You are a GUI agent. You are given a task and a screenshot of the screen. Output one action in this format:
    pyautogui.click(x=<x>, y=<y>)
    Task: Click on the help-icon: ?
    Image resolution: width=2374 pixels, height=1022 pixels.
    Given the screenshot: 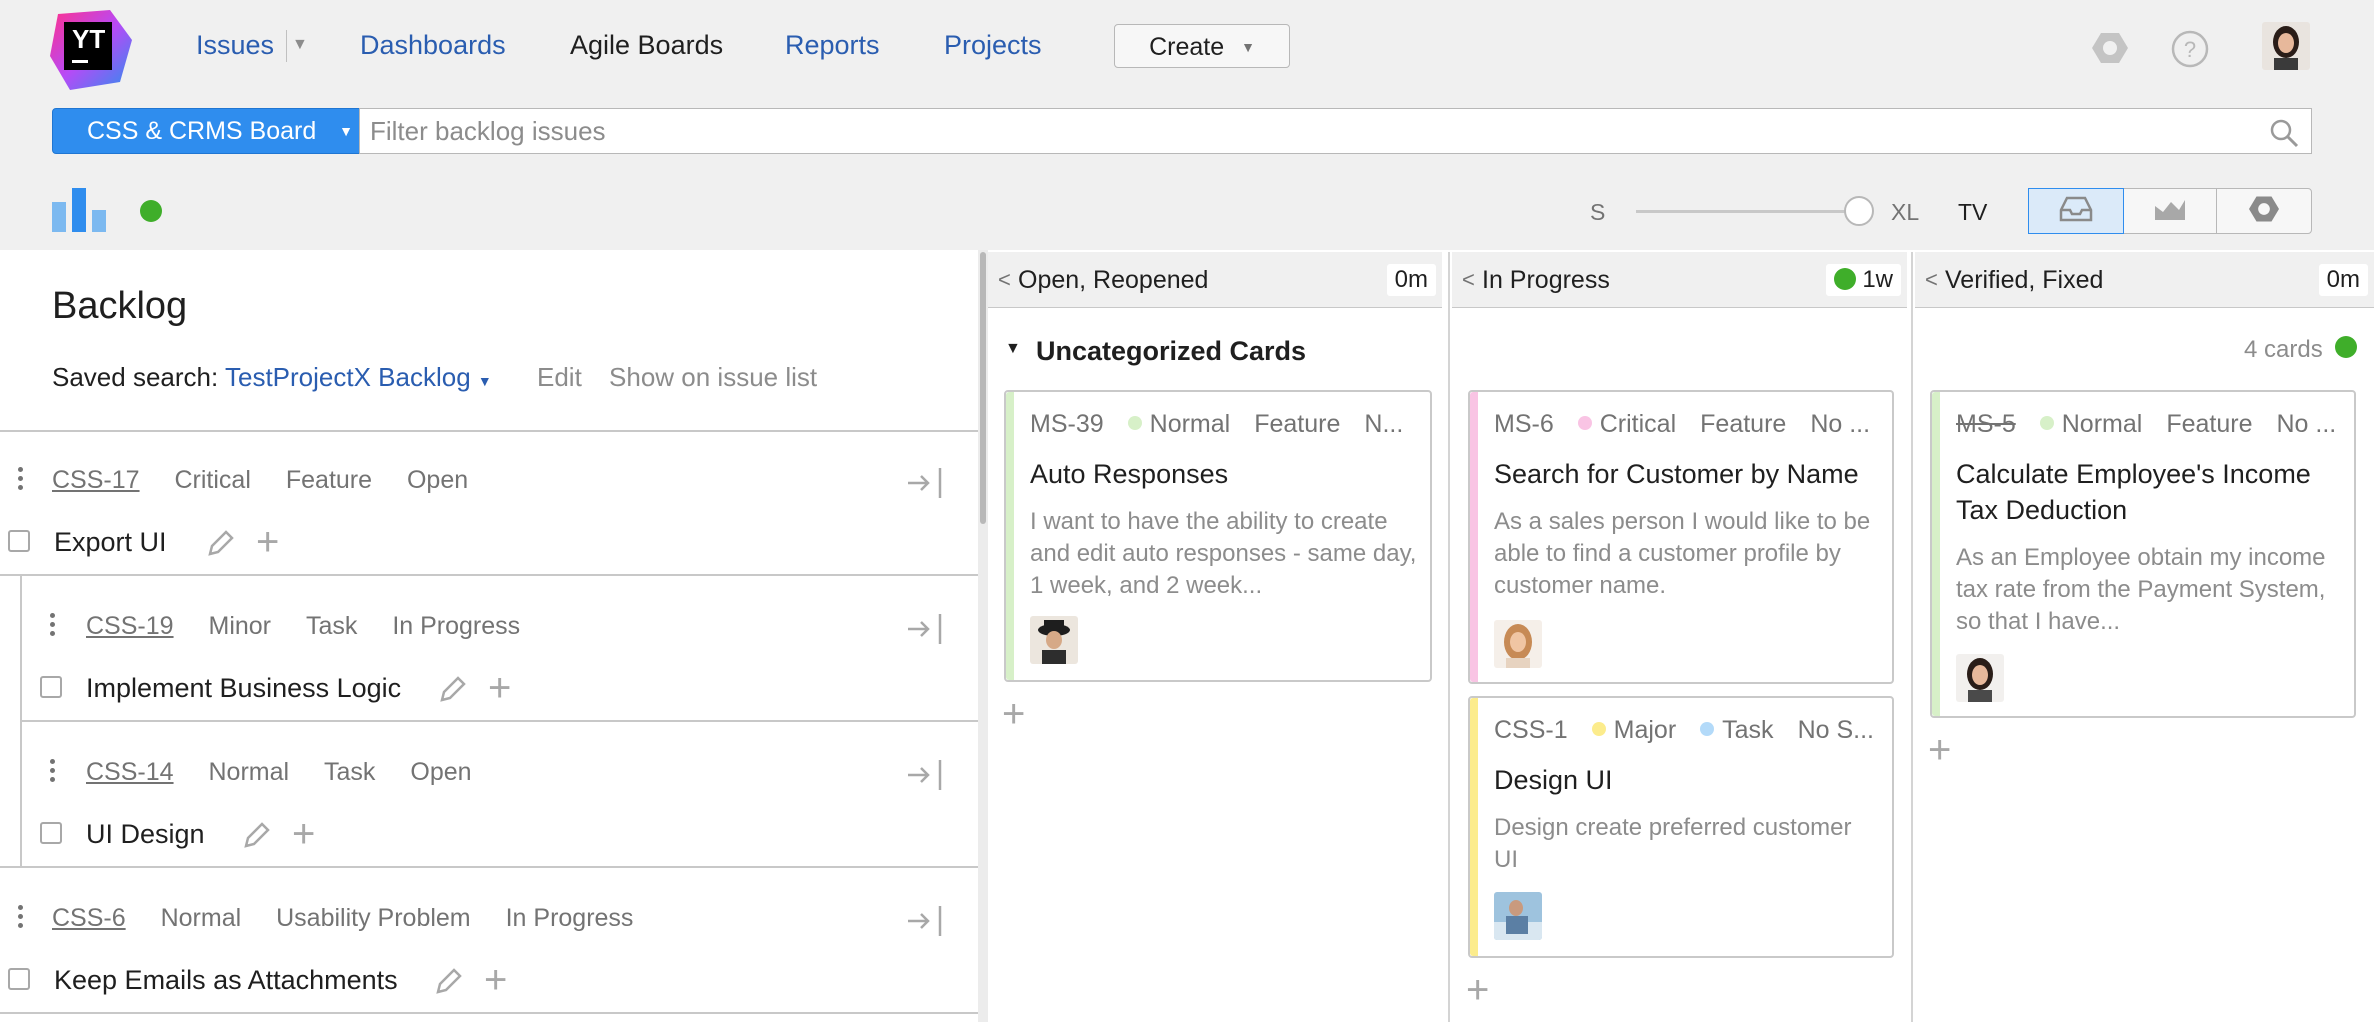 What is the action you would take?
    pyautogui.click(x=2190, y=51)
    